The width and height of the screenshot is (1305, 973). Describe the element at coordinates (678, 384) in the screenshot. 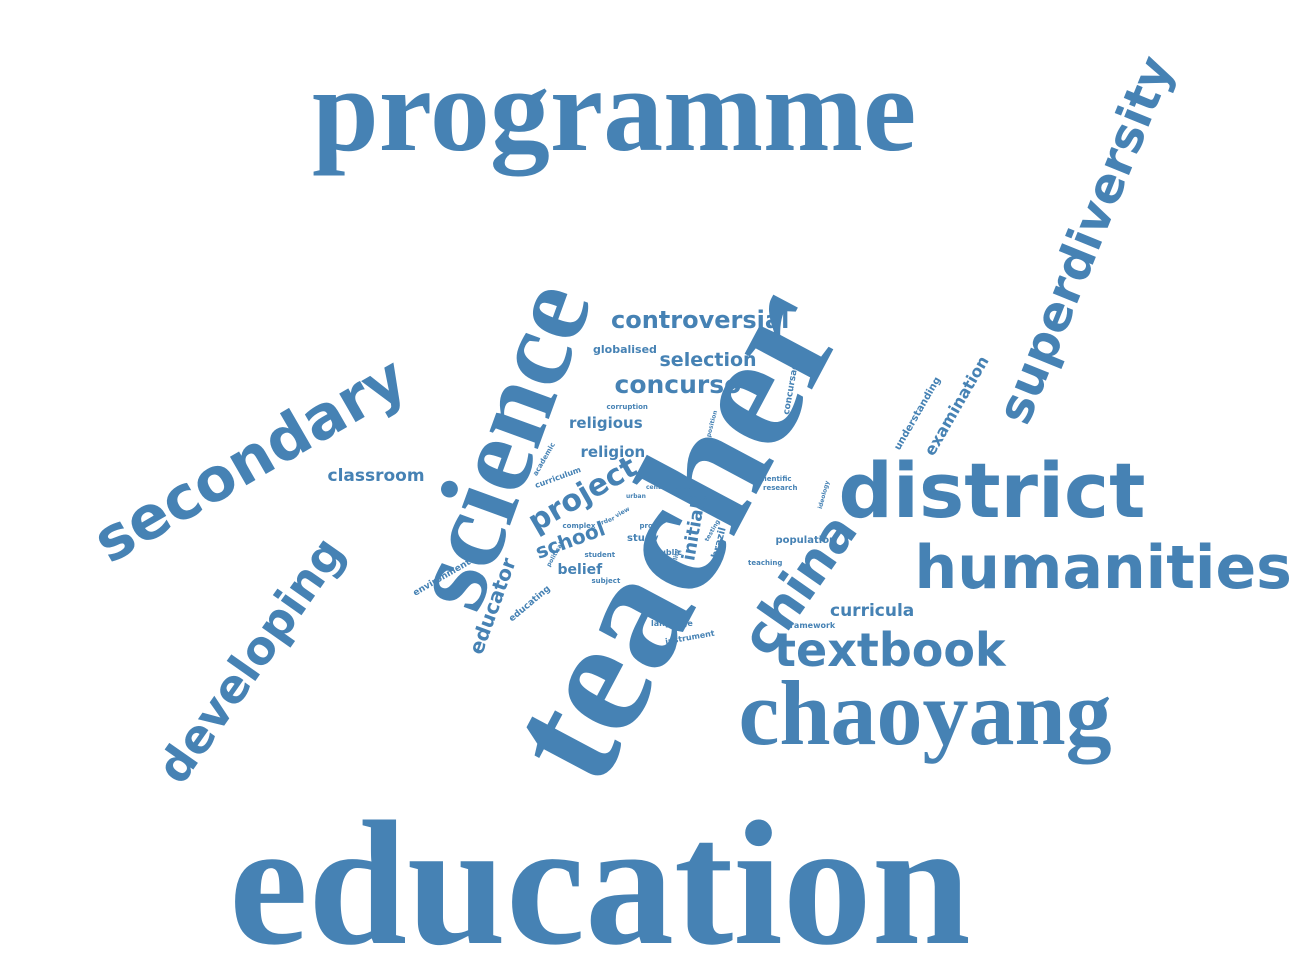

I see `word-concurso: concurso` at that location.